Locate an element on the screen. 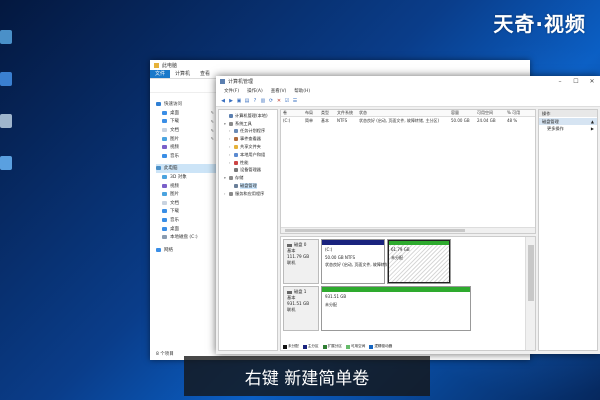 The width and height of the screenshot is (600, 400). forward-arrow-icon: ▶ is located at coordinates (231, 101).